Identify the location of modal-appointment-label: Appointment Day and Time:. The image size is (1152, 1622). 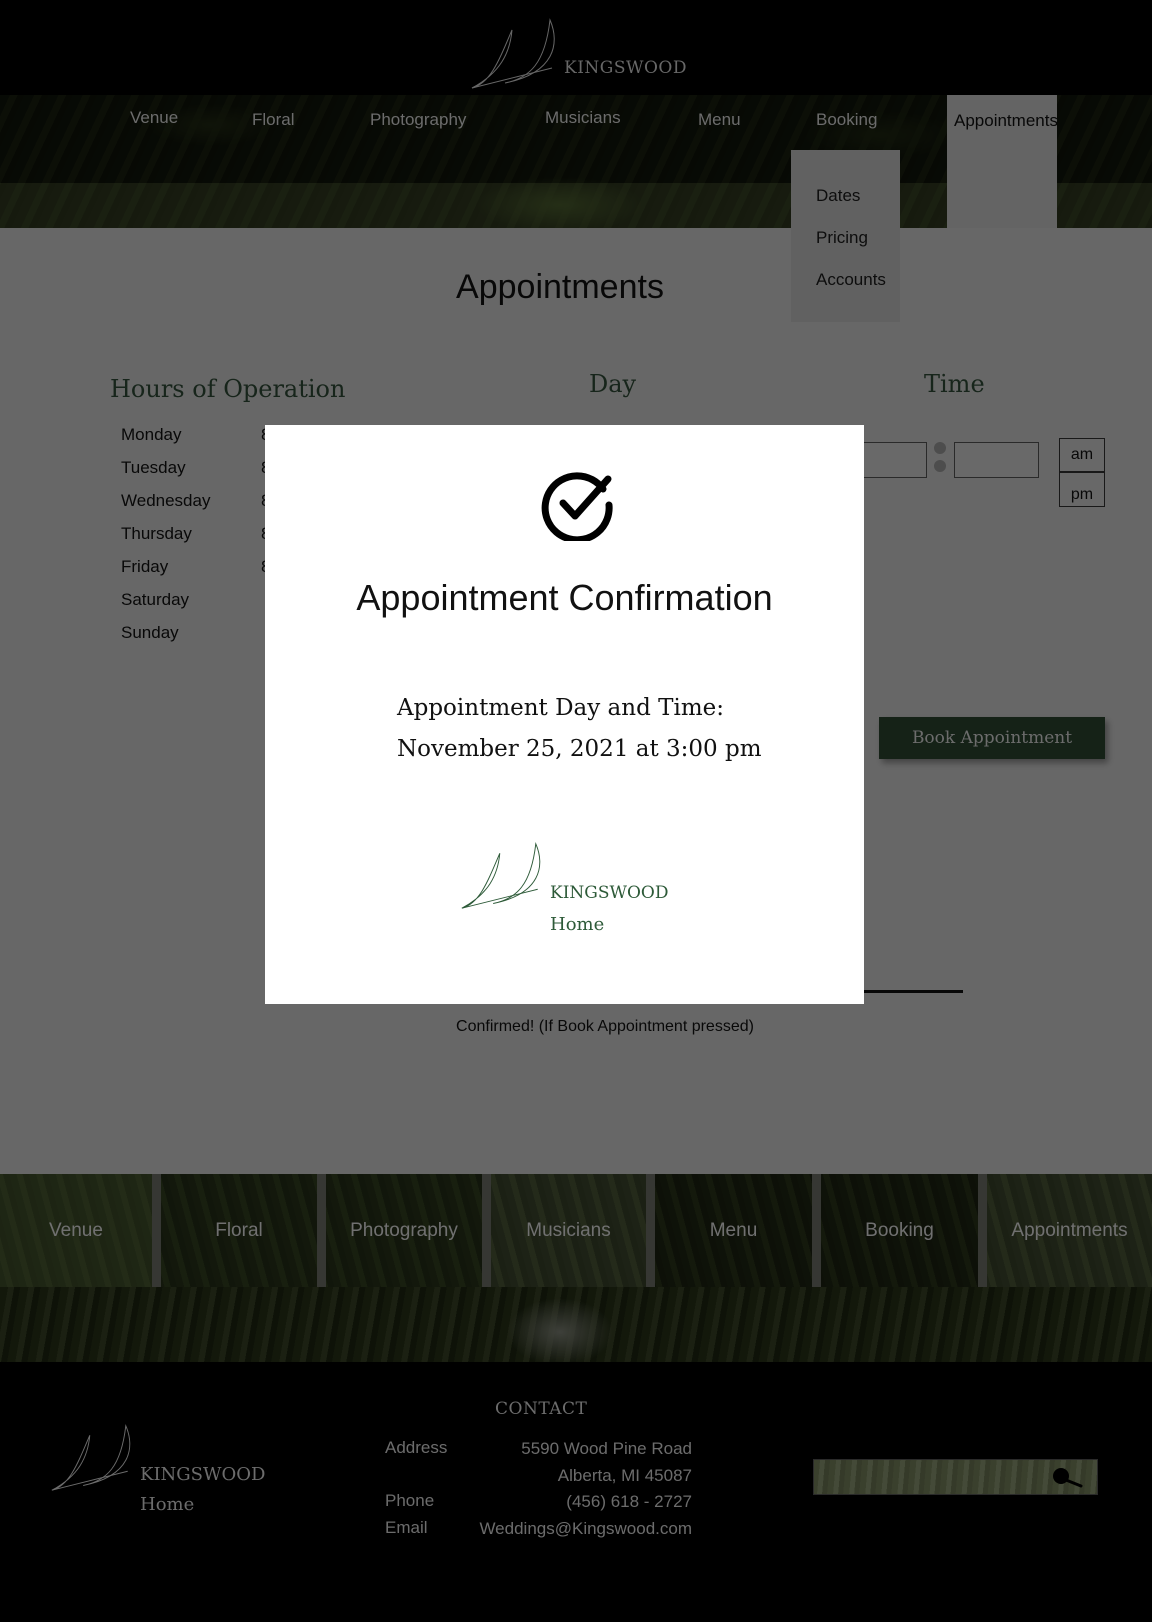
(560, 708).